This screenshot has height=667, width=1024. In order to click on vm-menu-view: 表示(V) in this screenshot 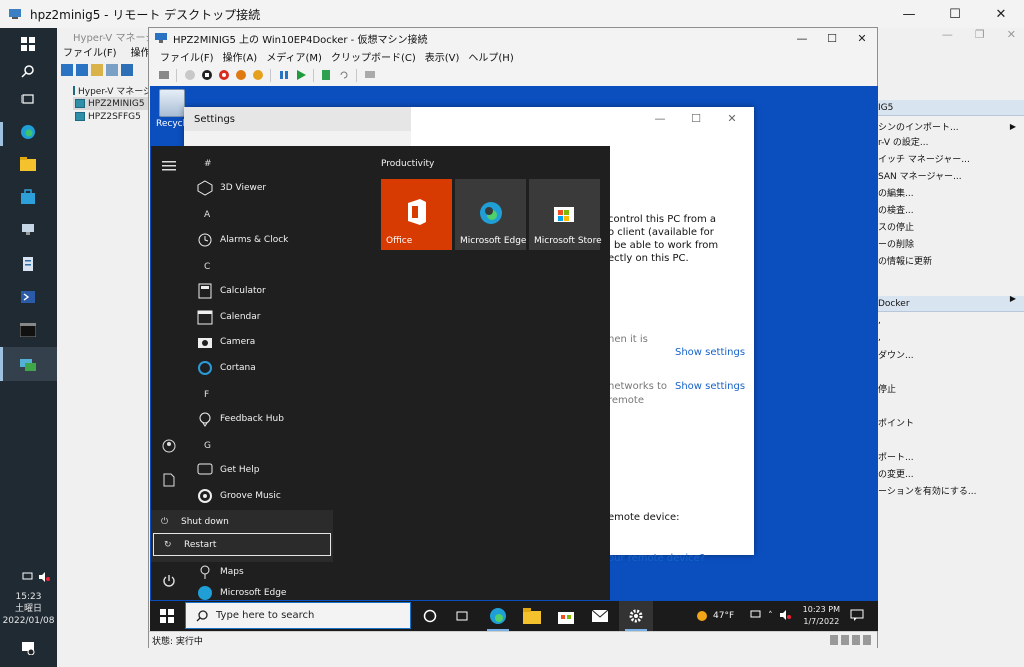, I will do `click(442, 56)`.